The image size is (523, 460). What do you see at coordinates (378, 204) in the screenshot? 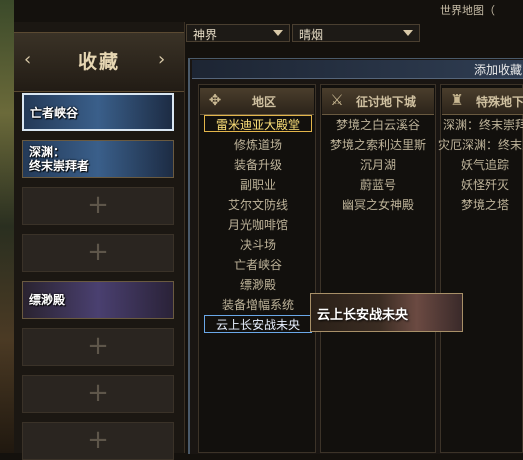
I see `dungeon-item: 幽冥之女神殿` at bounding box center [378, 204].